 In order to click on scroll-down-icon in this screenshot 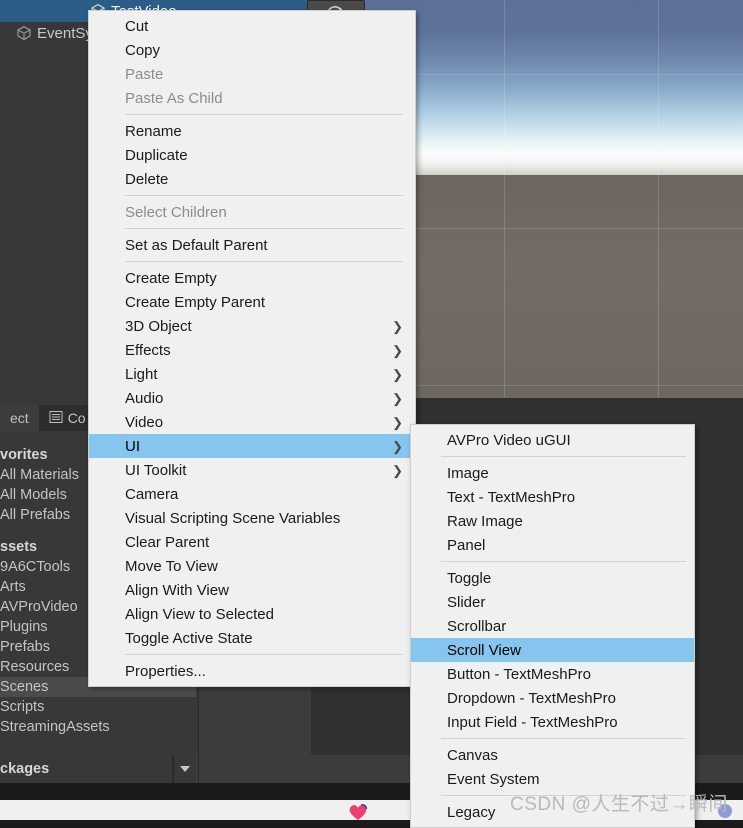, I will do `click(184, 769)`.